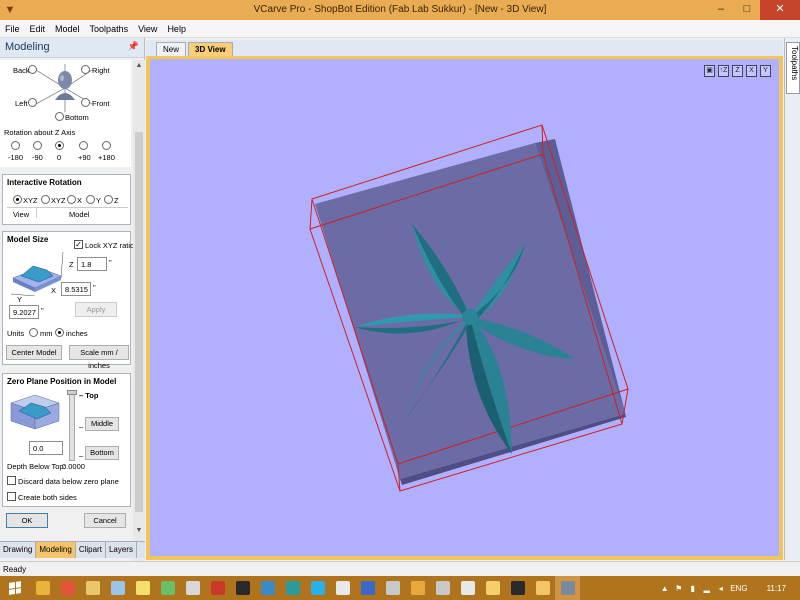  Describe the element at coordinates (664, 588) in the screenshot. I see `network-icon: ▲` at that location.